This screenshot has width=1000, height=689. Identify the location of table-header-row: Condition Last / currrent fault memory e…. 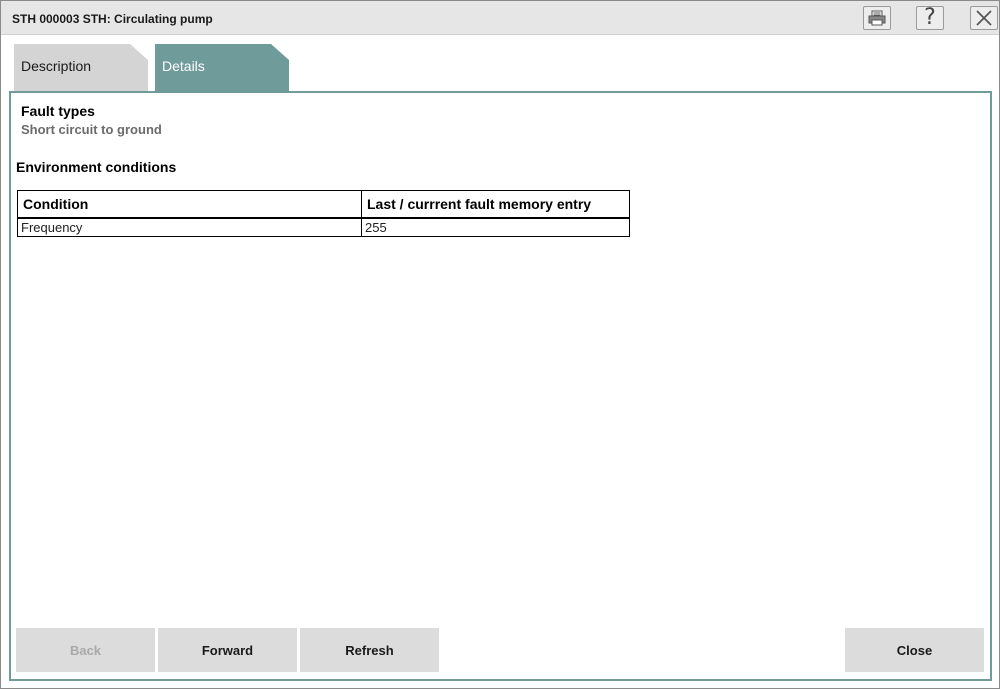
(323, 204).